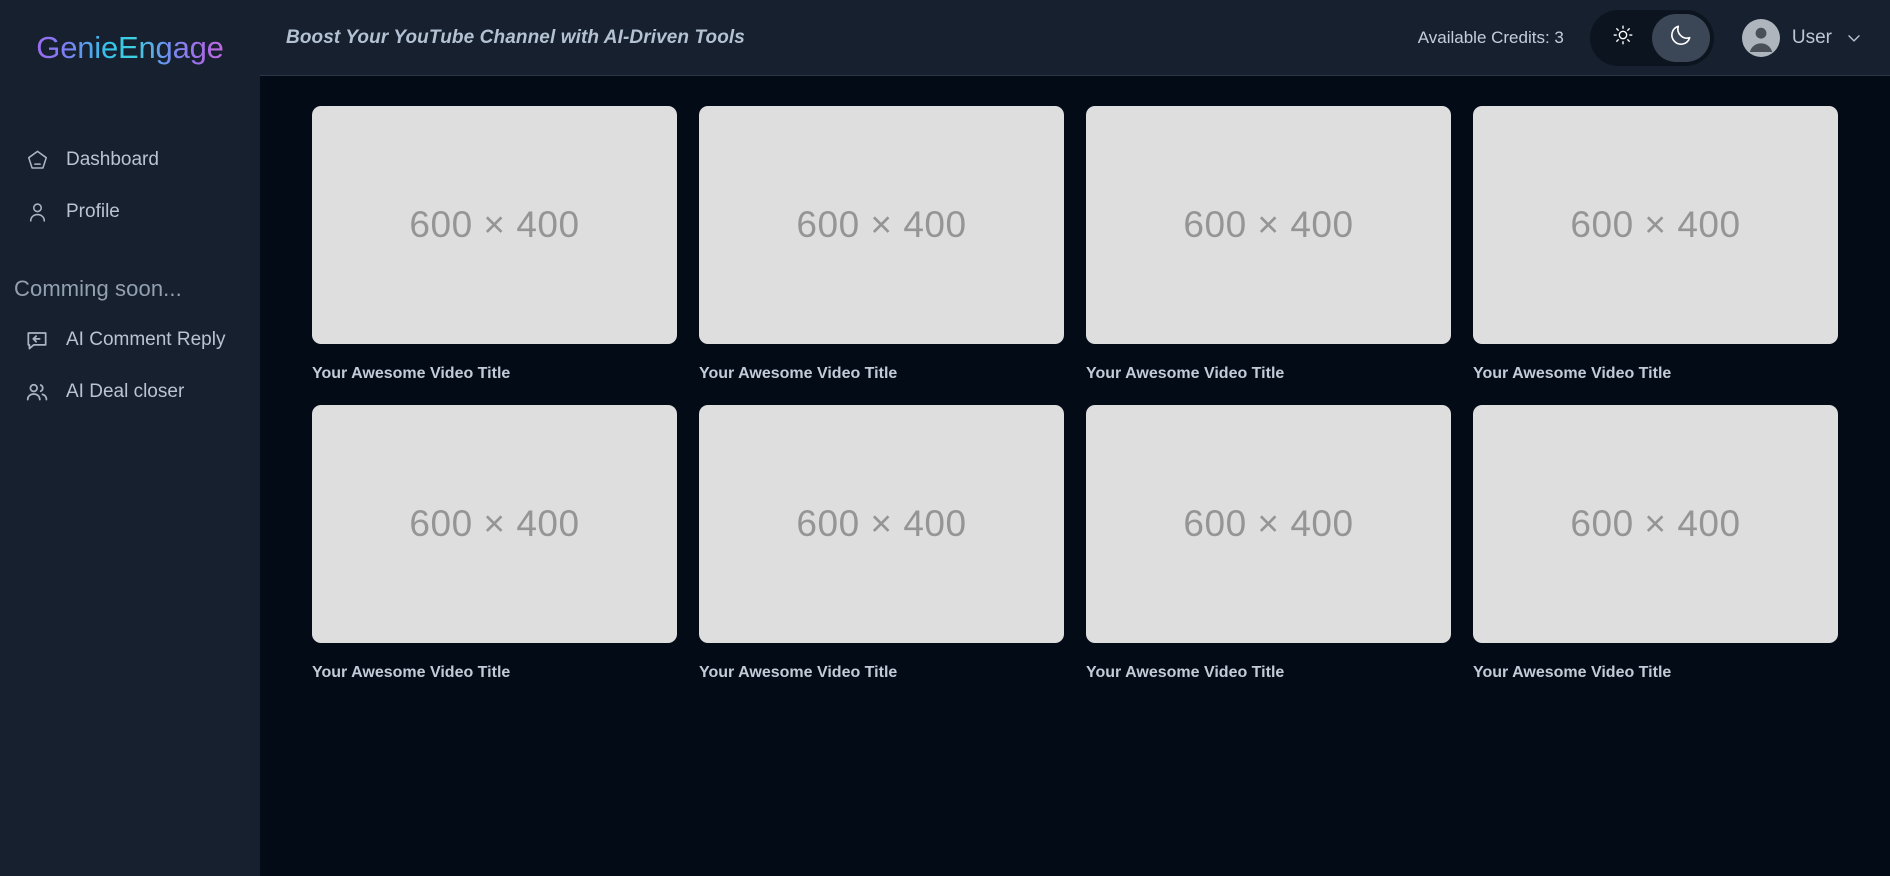 Image resolution: width=1890 pixels, height=876 pixels. I want to click on users-icon, so click(37, 392).